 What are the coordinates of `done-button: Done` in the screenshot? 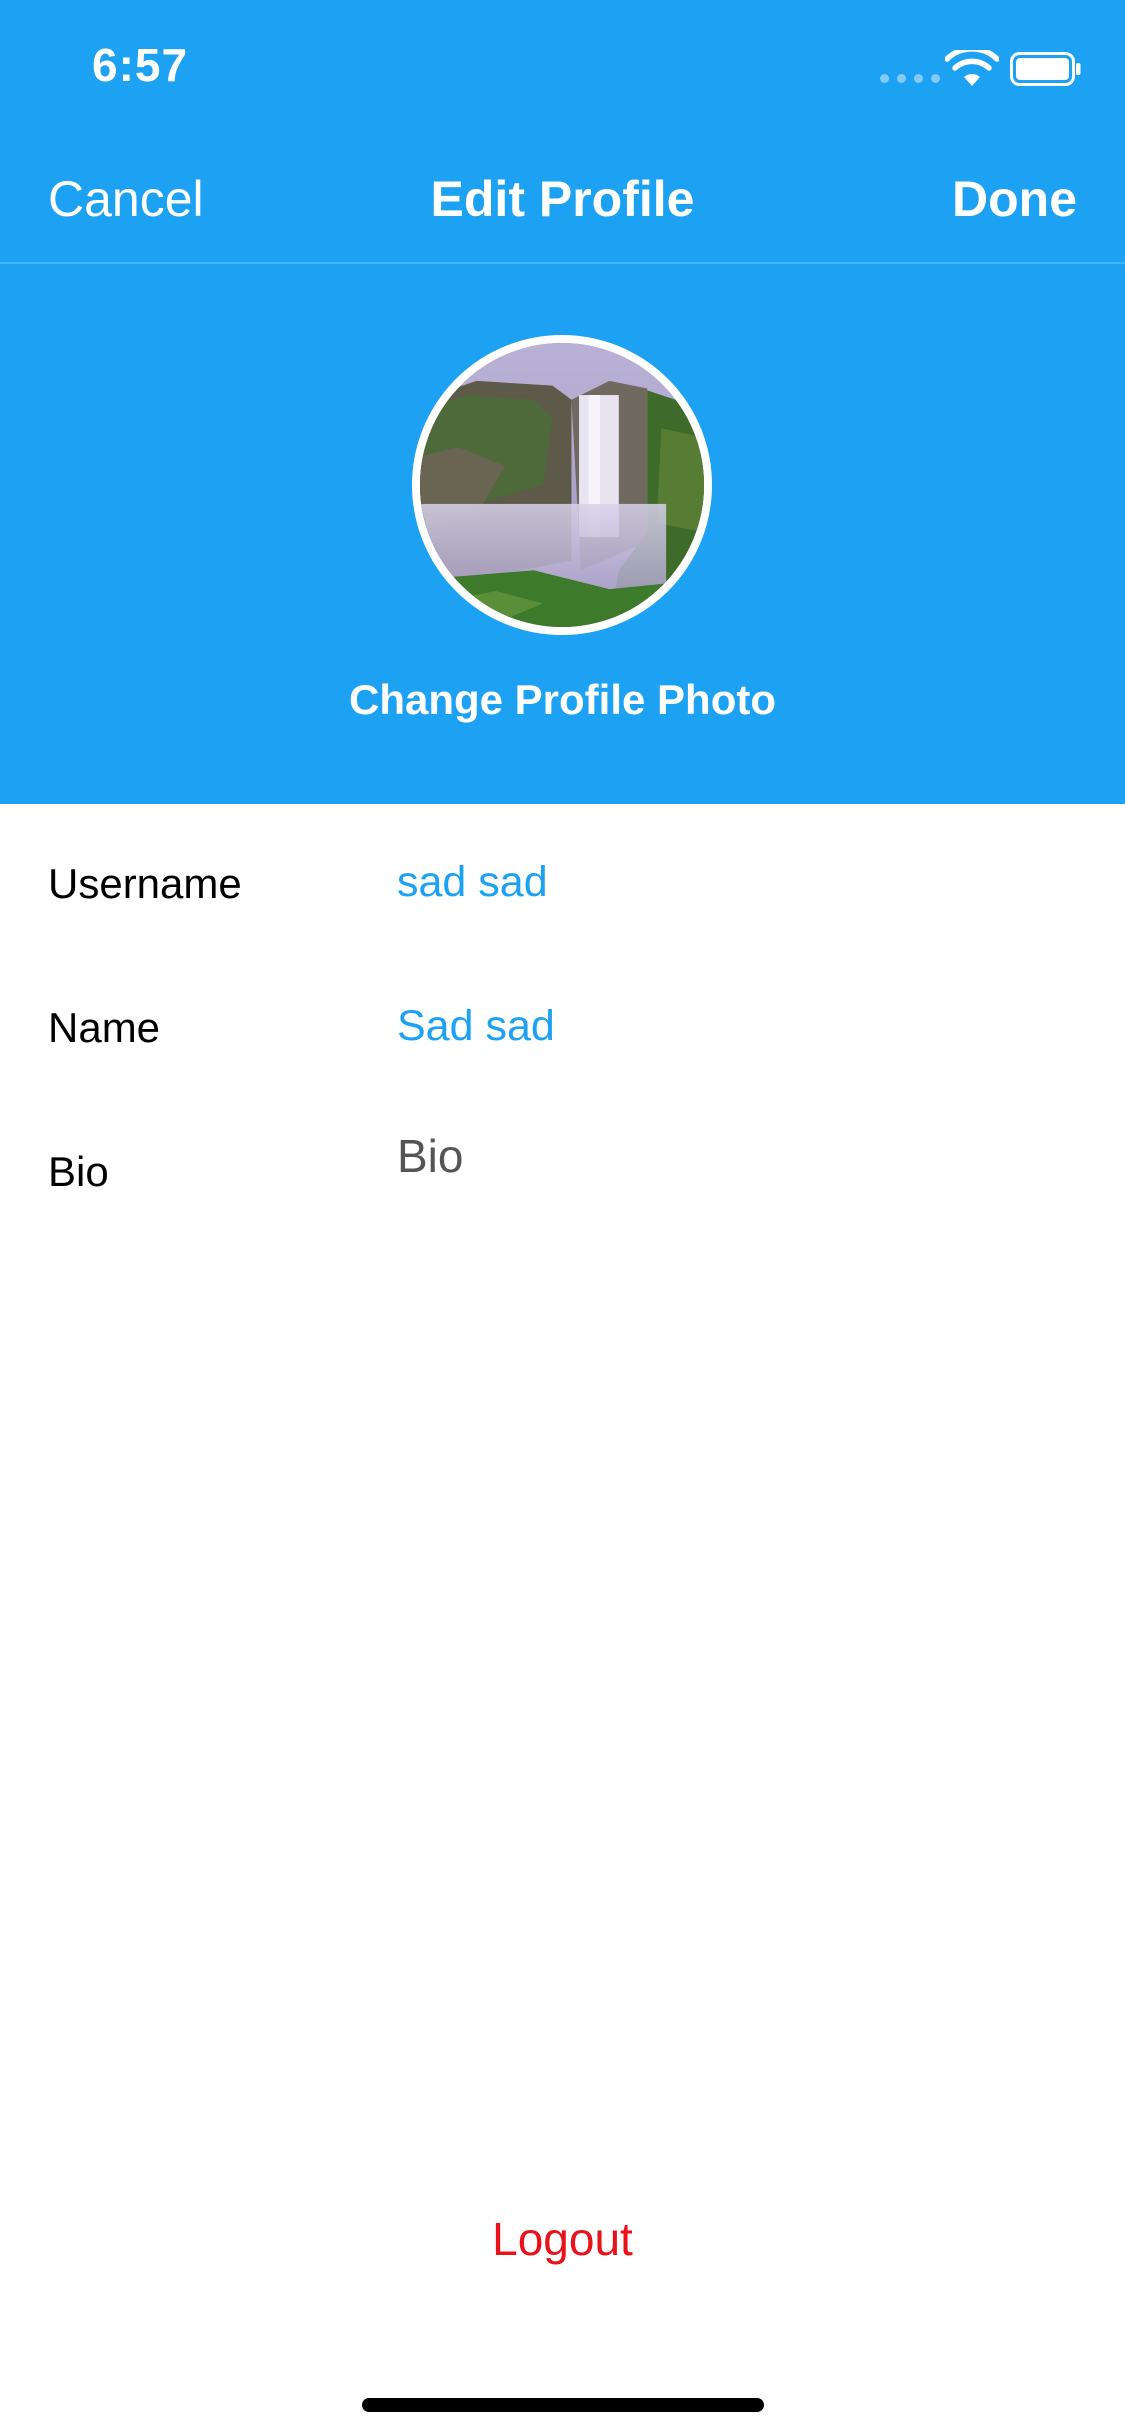 It's located at (1014, 199).